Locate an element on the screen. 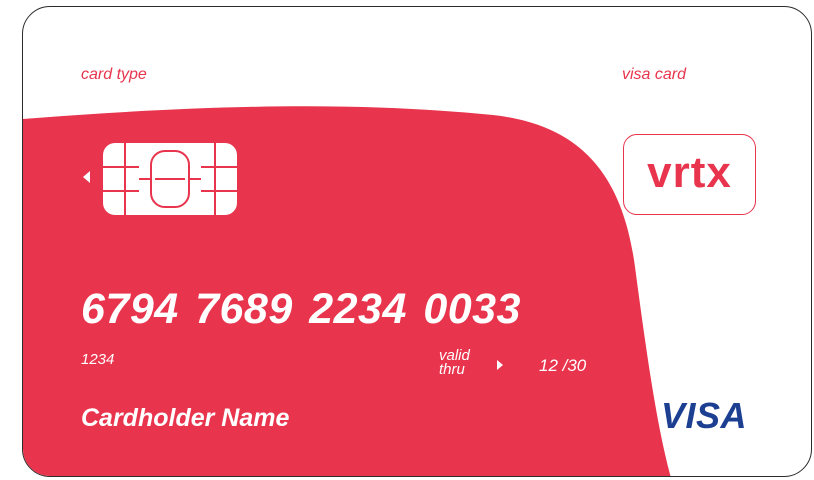  card-number: 6794 7689 2234 0033 is located at coordinates (301, 309).